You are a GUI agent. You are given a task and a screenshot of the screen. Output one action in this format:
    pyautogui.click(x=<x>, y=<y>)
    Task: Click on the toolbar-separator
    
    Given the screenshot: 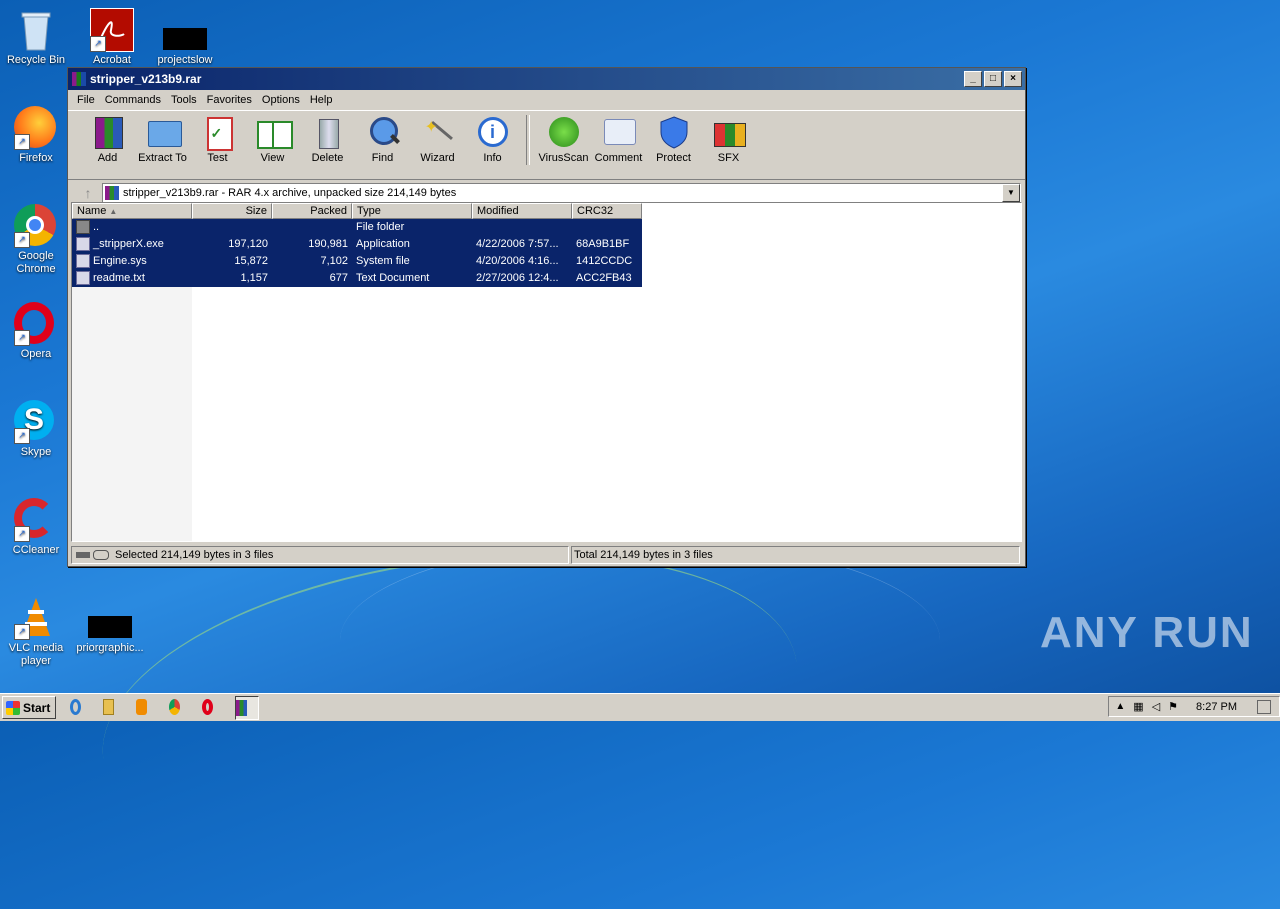 What is the action you would take?
    pyautogui.click(x=528, y=140)
    